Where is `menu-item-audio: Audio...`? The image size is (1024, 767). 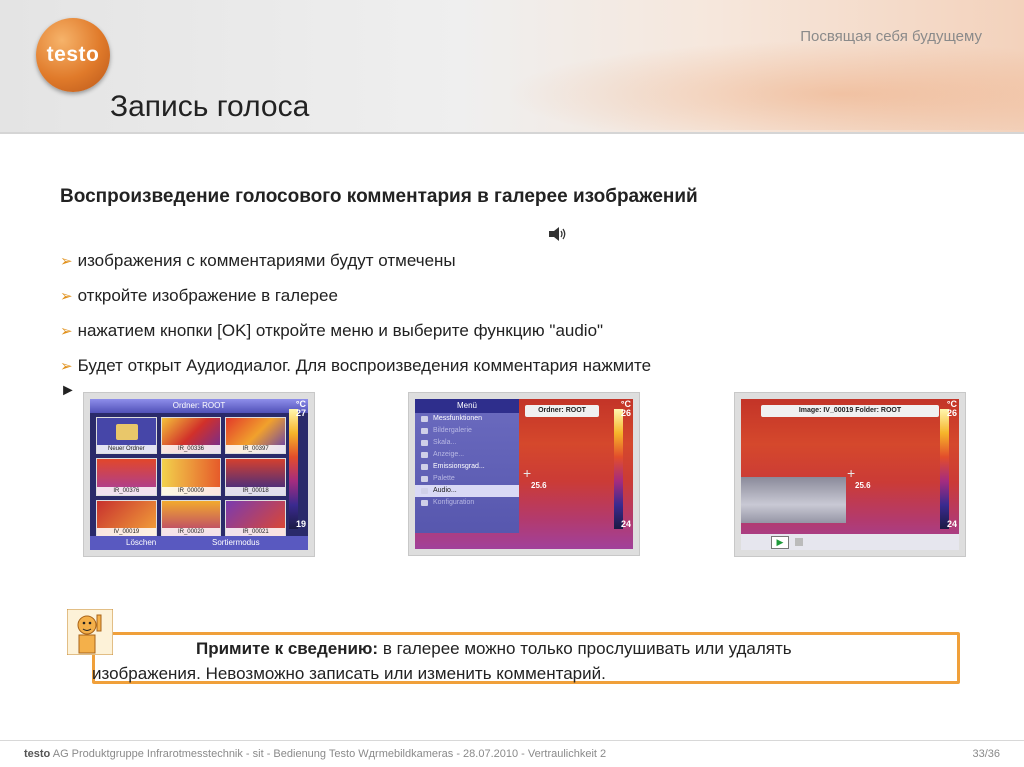 menu-item-audio: Audio... is located at coordinates (467, 491).